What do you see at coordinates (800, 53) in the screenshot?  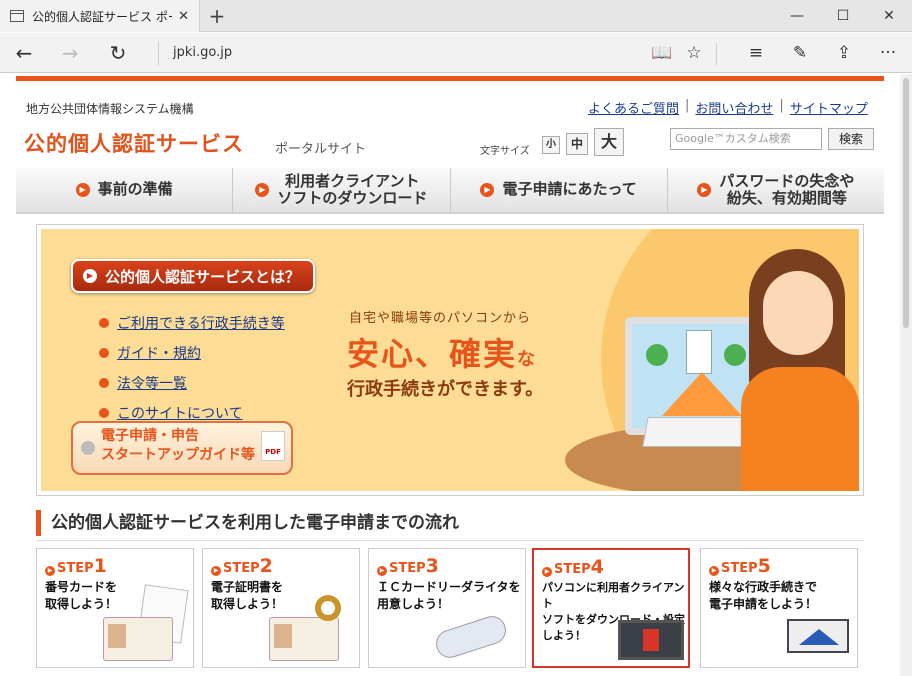 I see `web-note-icon: ✎` at bounding box center [800, 53].